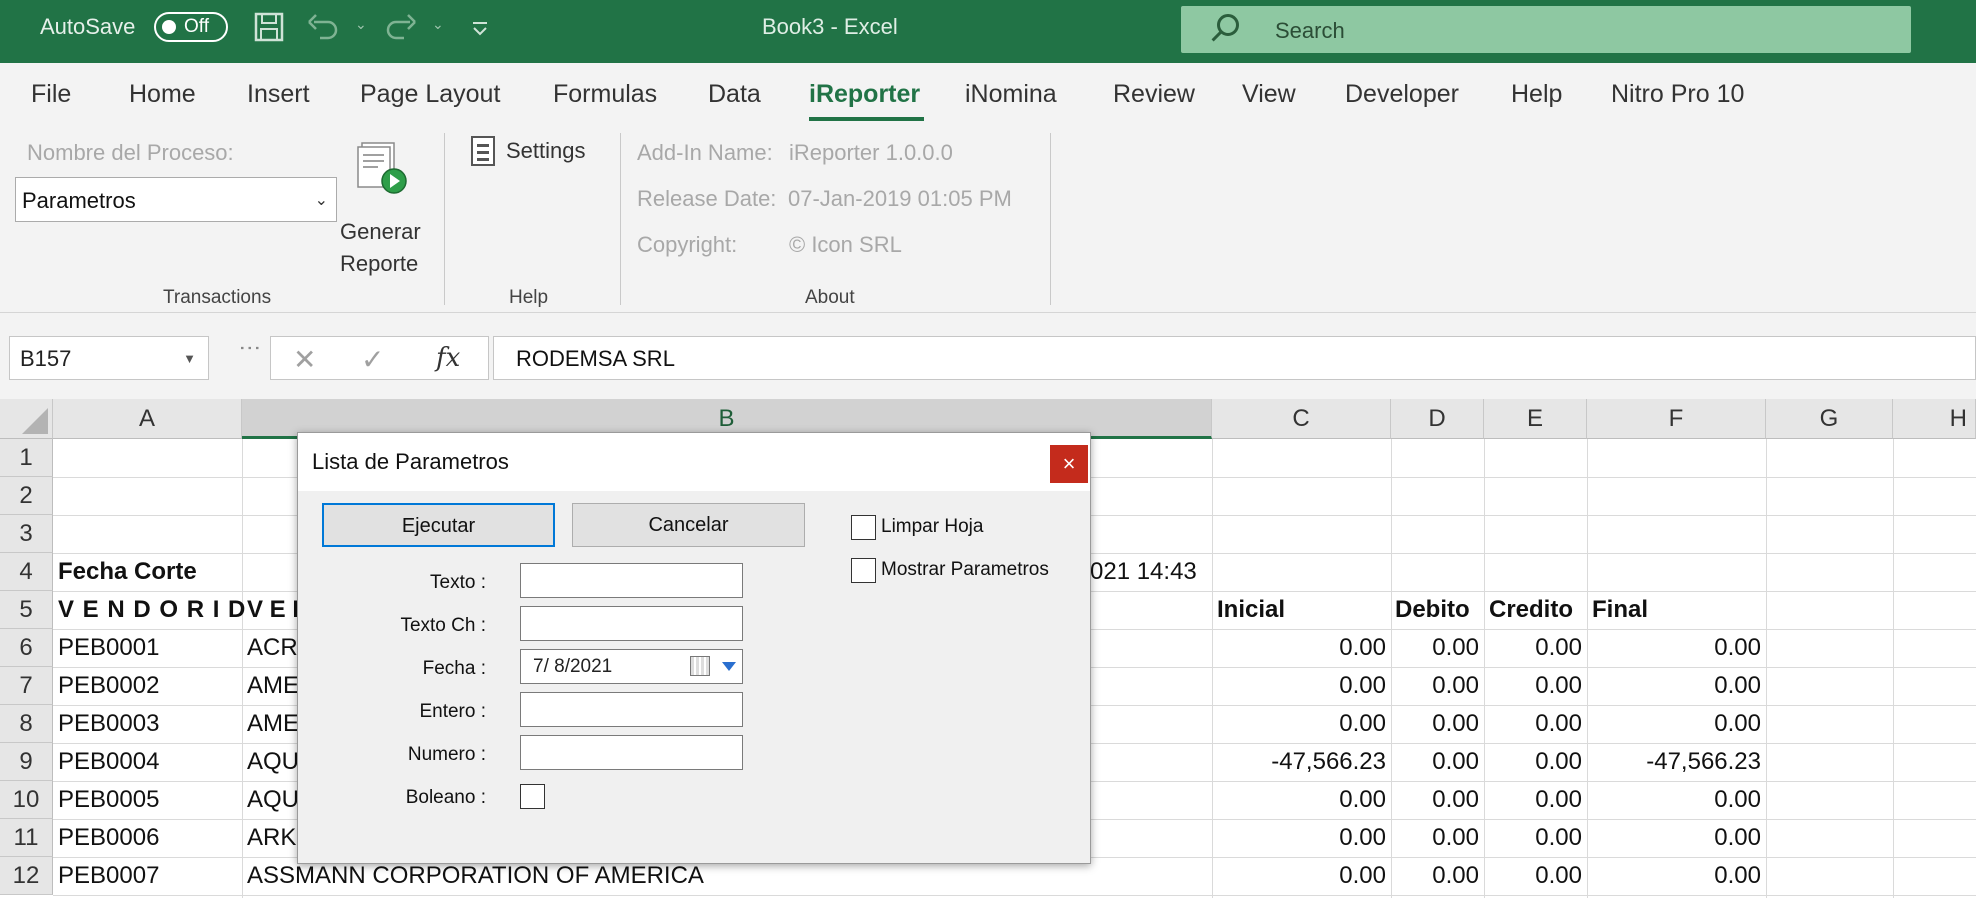  I want to click on cell-f7: 0.00, so click(1674, 686).